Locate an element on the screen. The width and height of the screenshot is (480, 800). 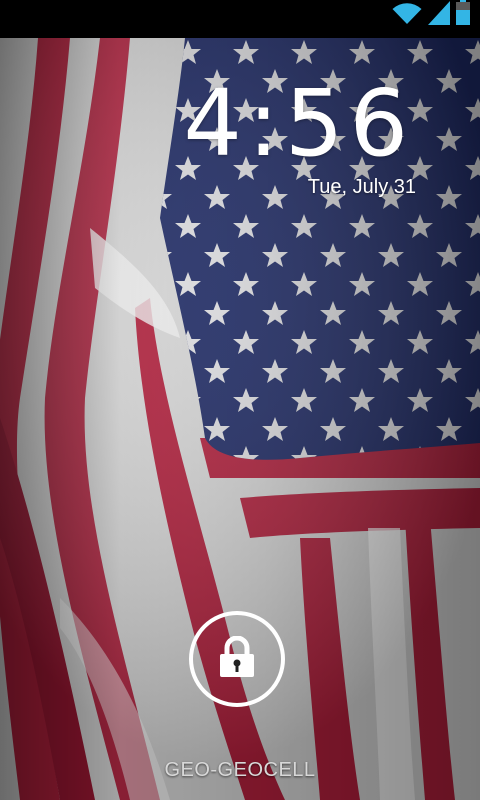
wifi-icon is located at coordinates (407, 16).